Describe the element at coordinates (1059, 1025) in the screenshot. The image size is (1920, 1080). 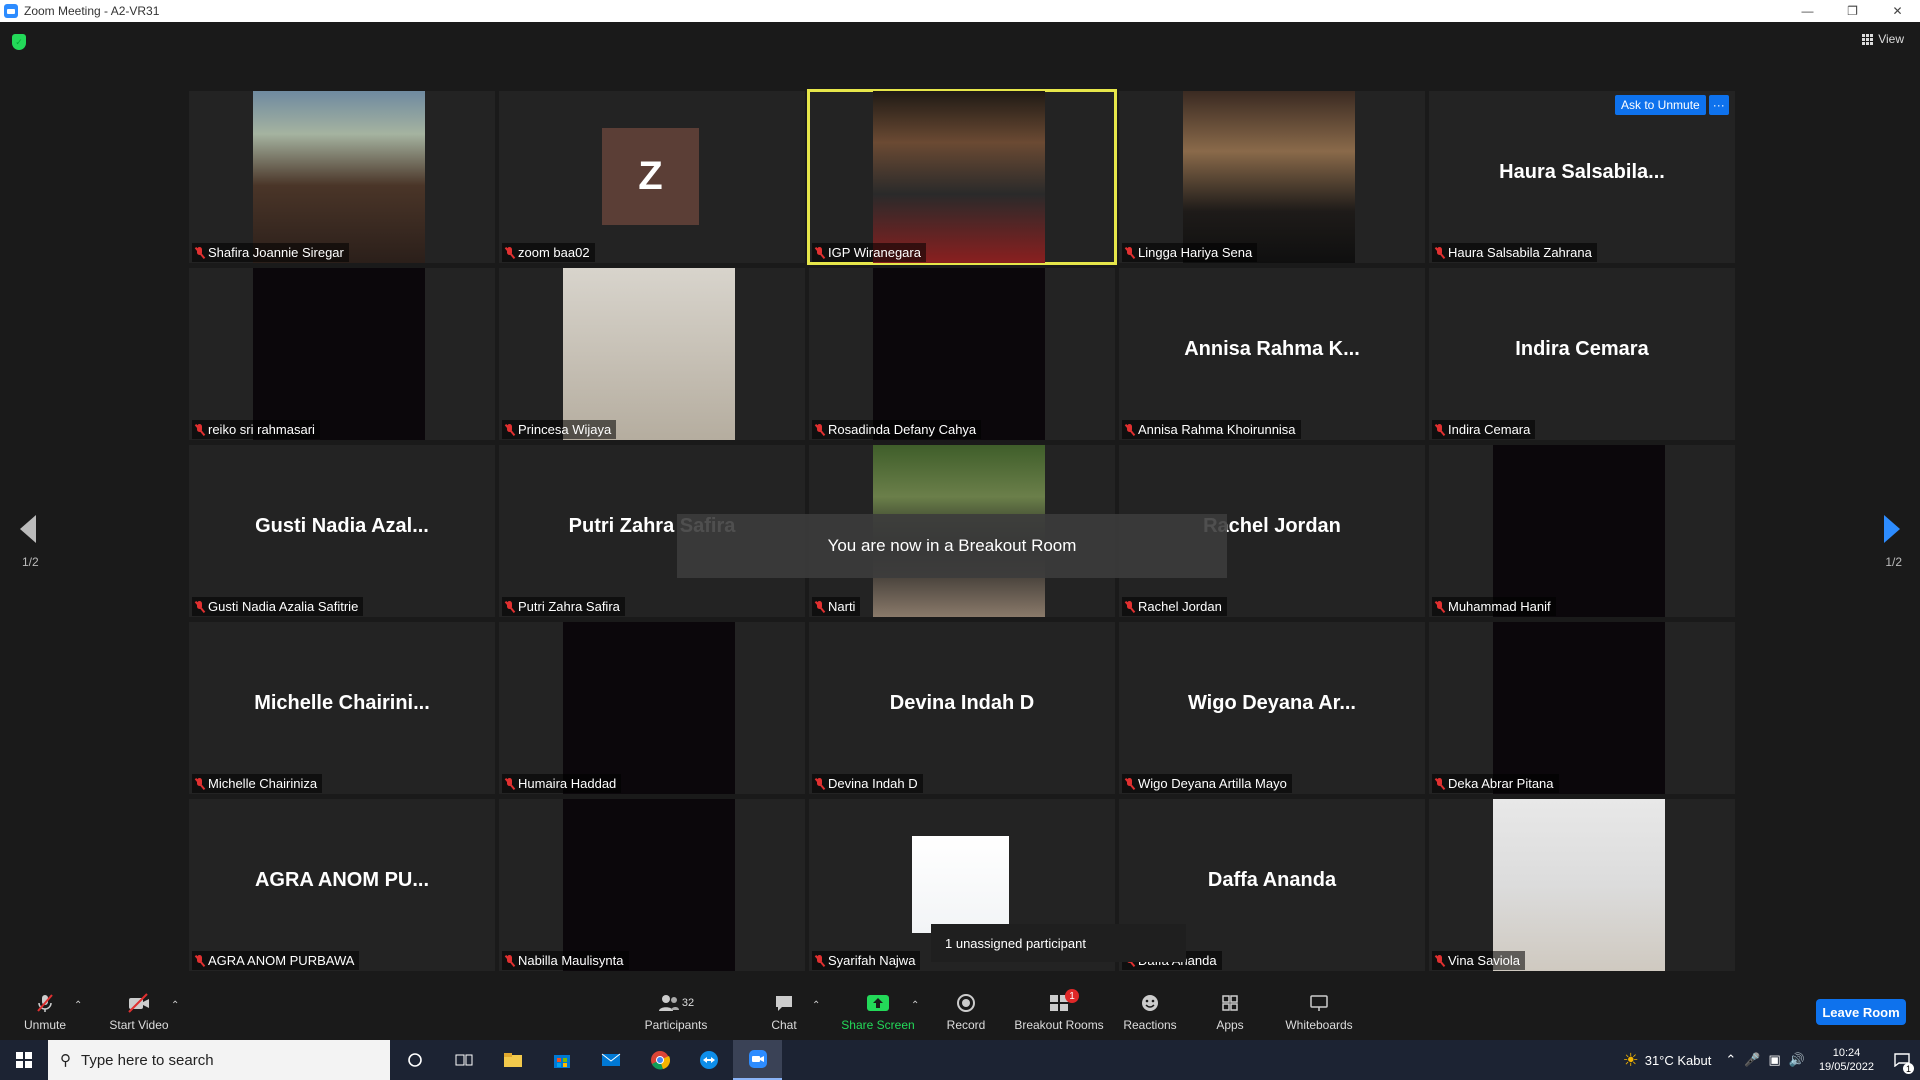
I see `breakout-rooms-label: Breakout Rooms` at that location.